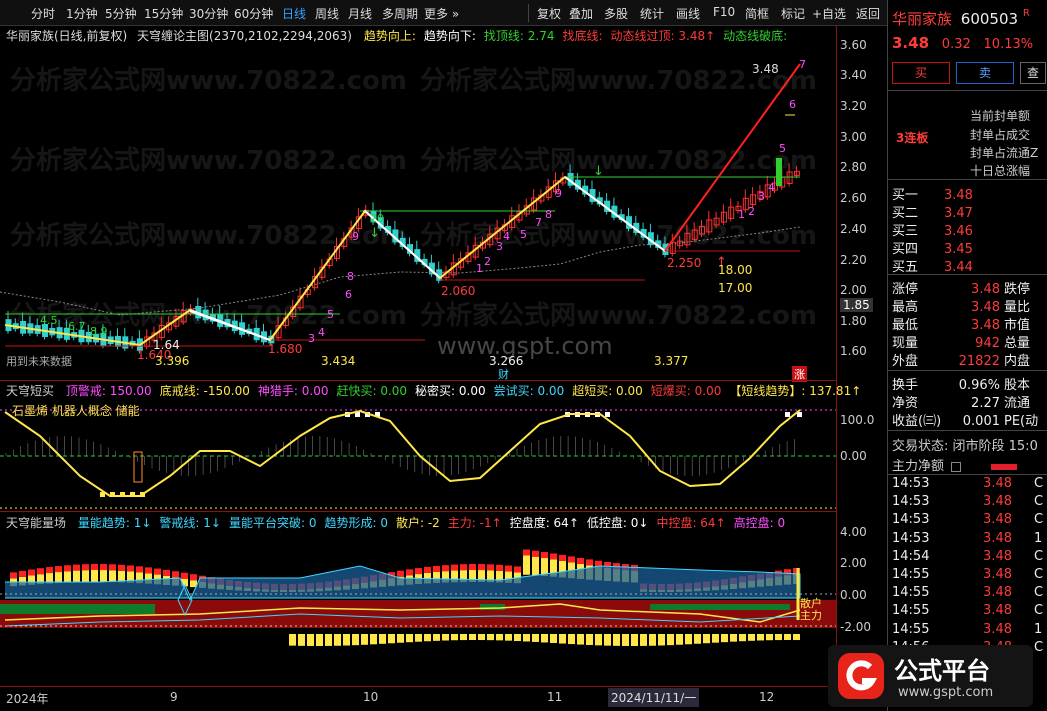 This screenshot has height=711, width=1047. I want to click on down-arrow-icon: ↓, so click(598, 171).